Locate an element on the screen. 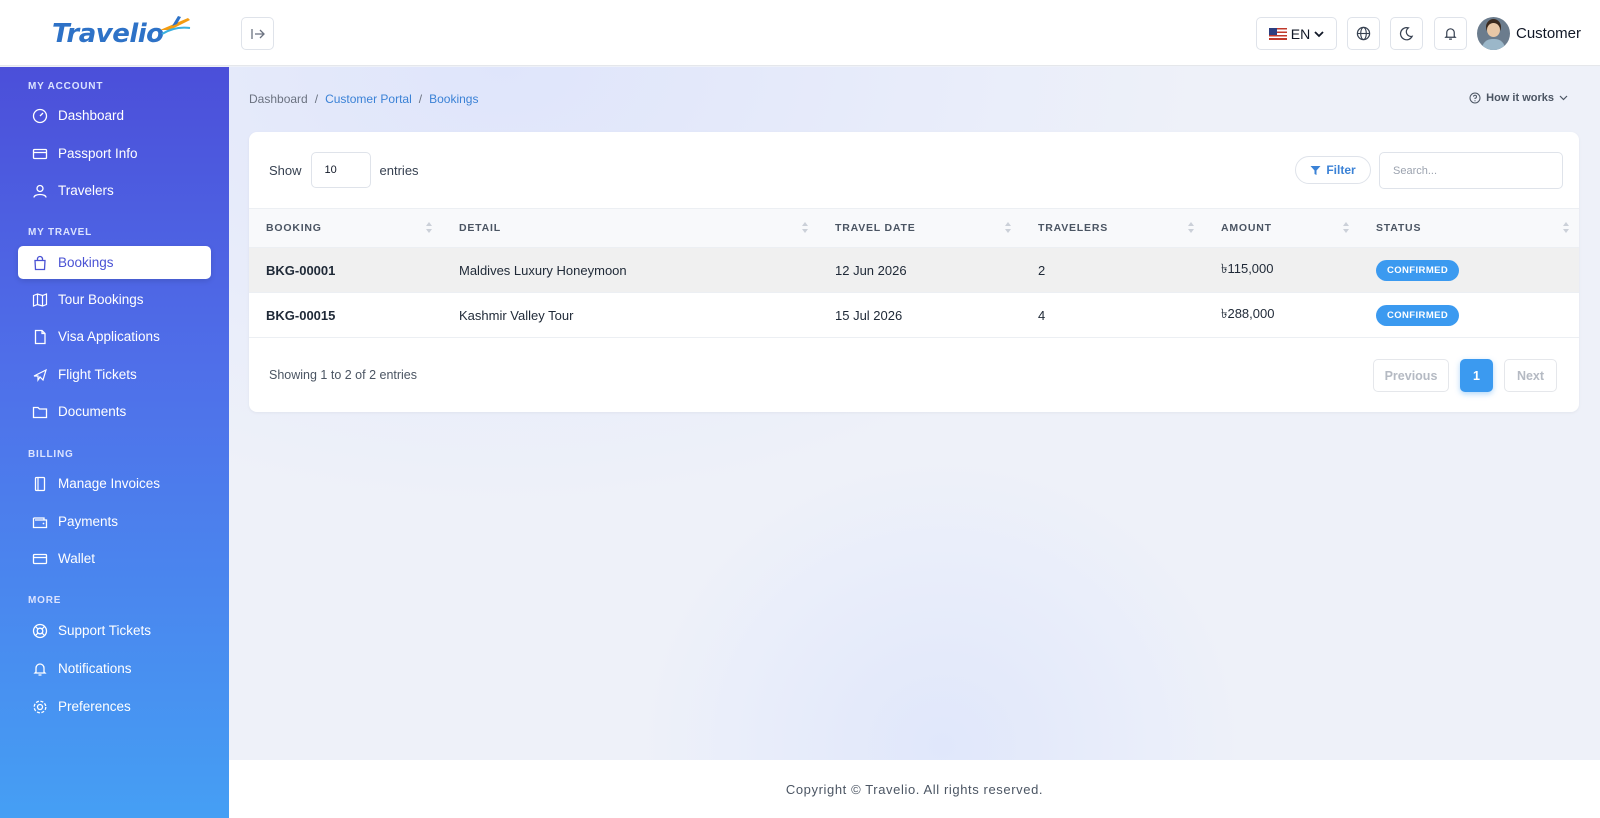  travelers-count: 4 is located at coordinates (1112, 315).